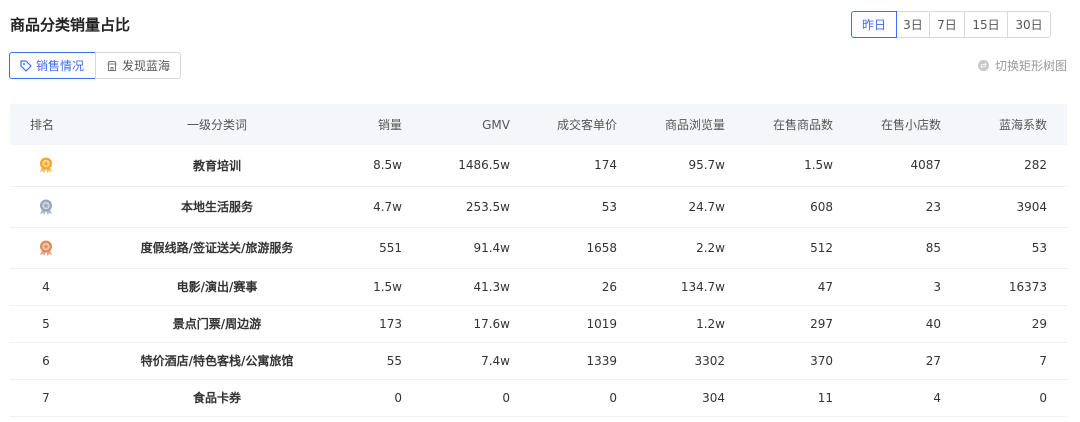  Describe the element at coordinates (799, 398) in the screenshot. I see `products-cell: 11` at that location.